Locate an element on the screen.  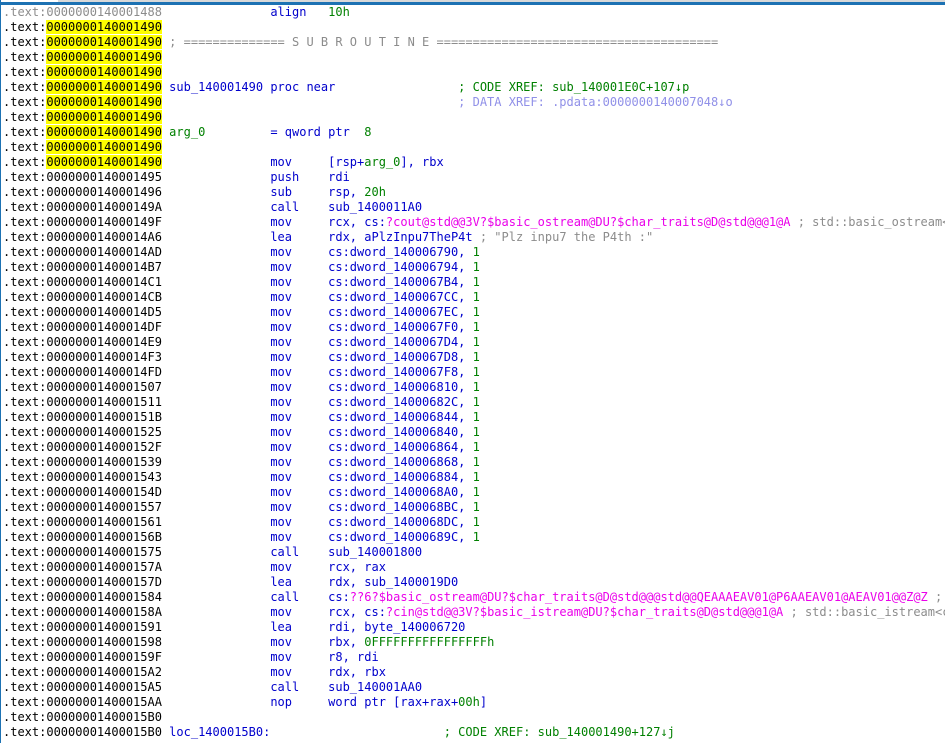
code-text: mov cs:dword_140006810, is located at coordinates (317, 387).